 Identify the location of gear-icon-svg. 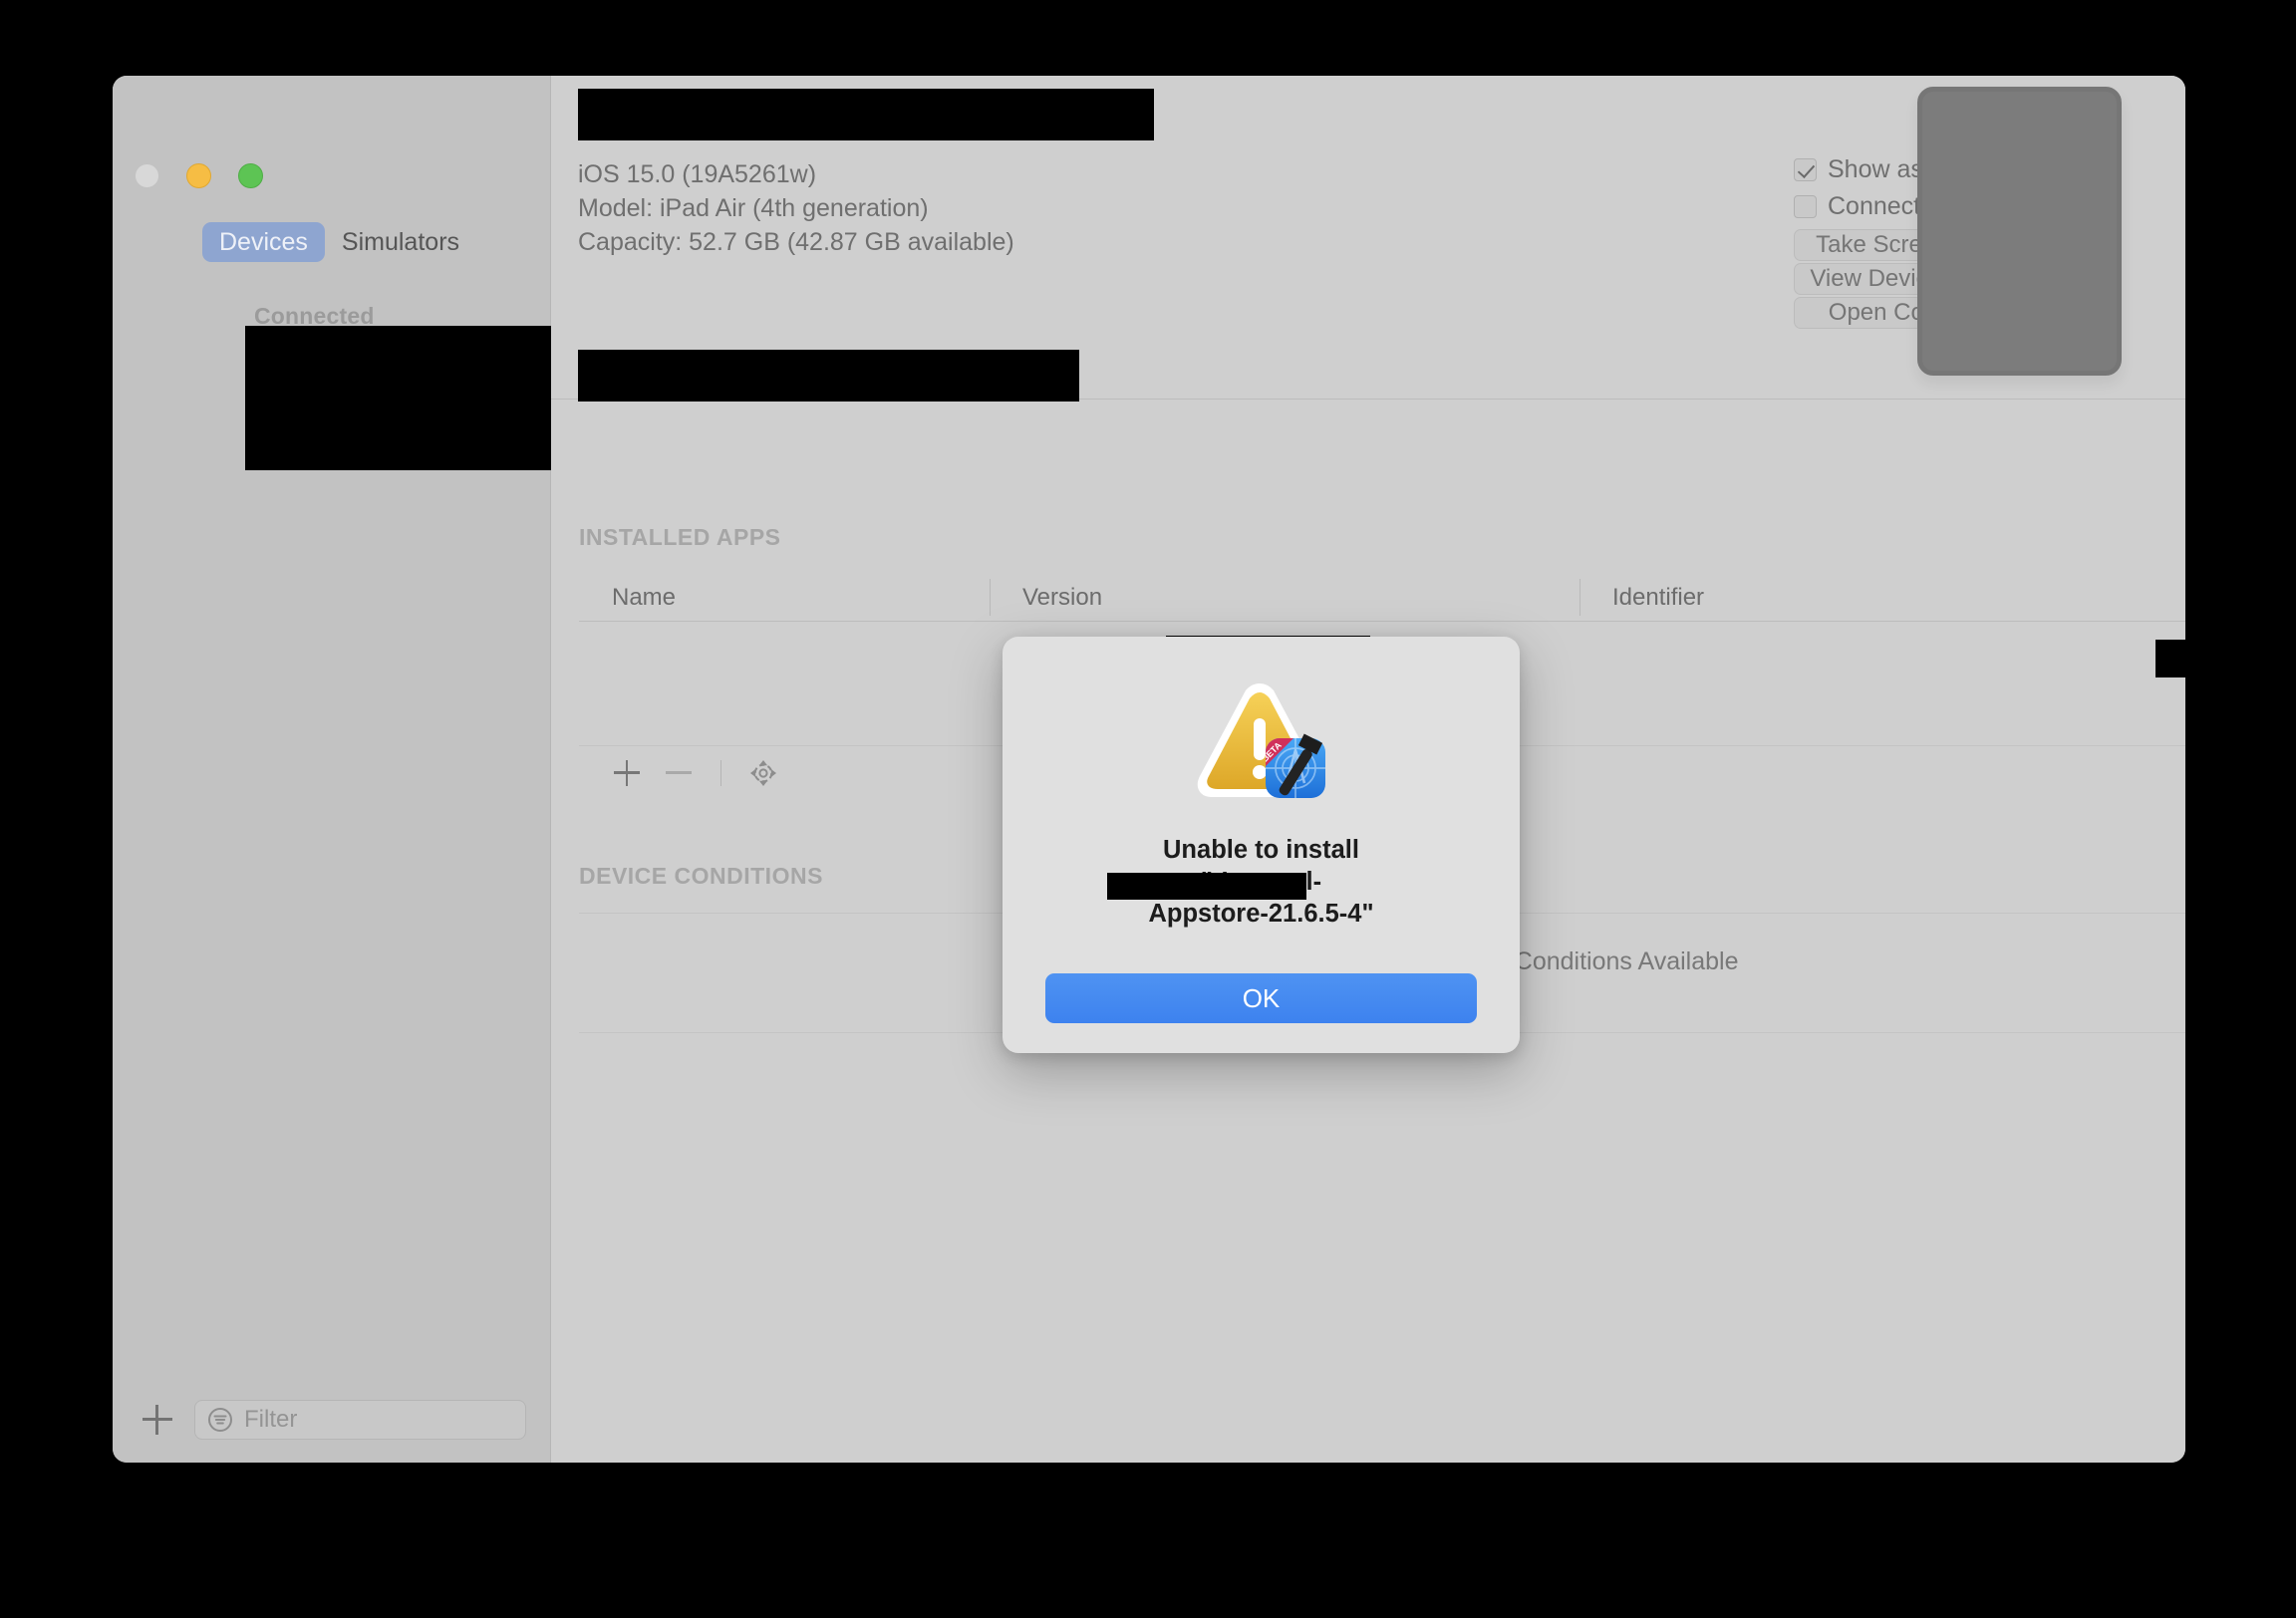
(763, 772).